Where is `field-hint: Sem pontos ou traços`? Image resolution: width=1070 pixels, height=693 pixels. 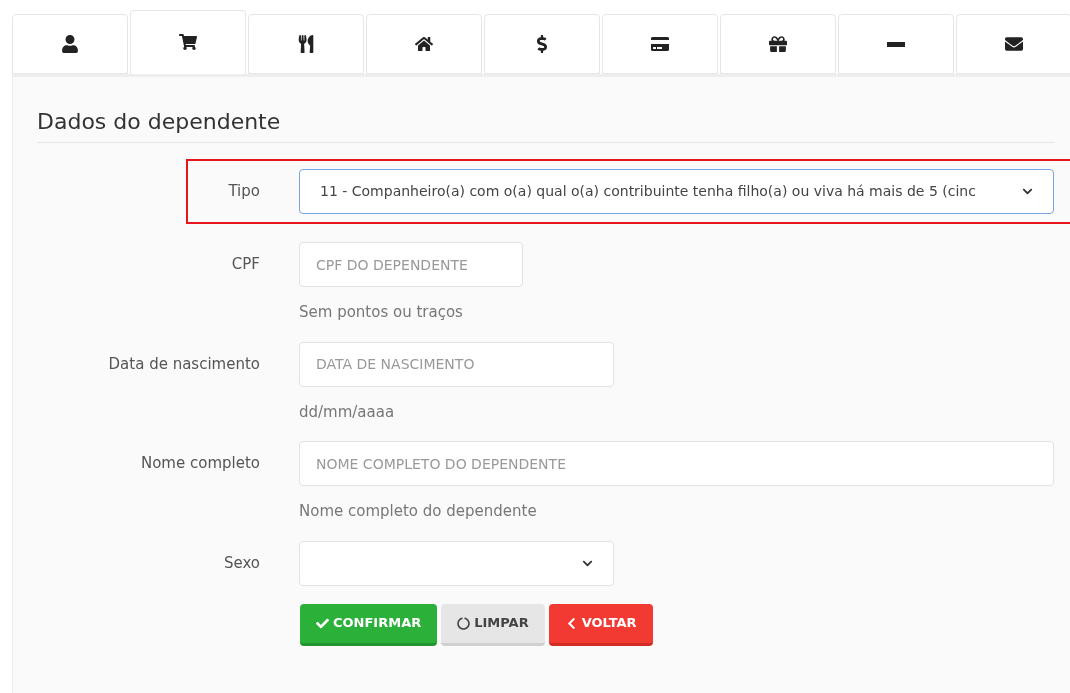 field-hint: Sem pontos ou traços is located at coordinates (381, 312).